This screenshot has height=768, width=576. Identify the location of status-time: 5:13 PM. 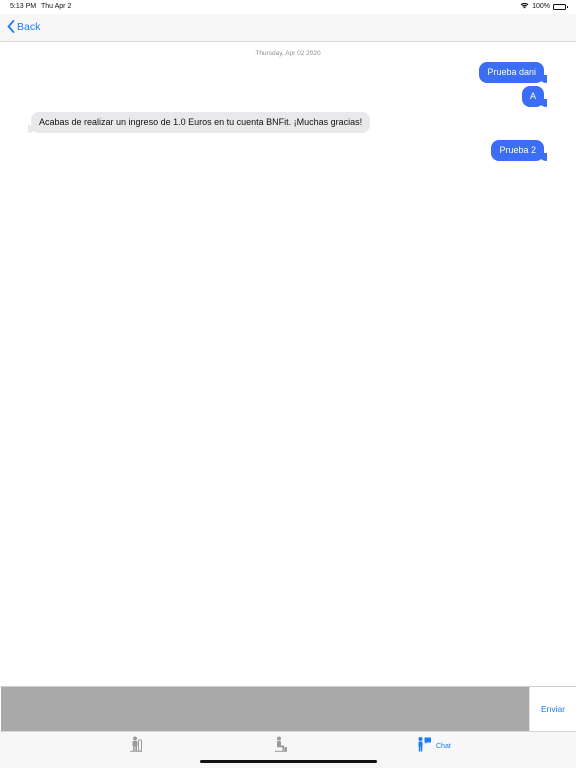
(23, 6).